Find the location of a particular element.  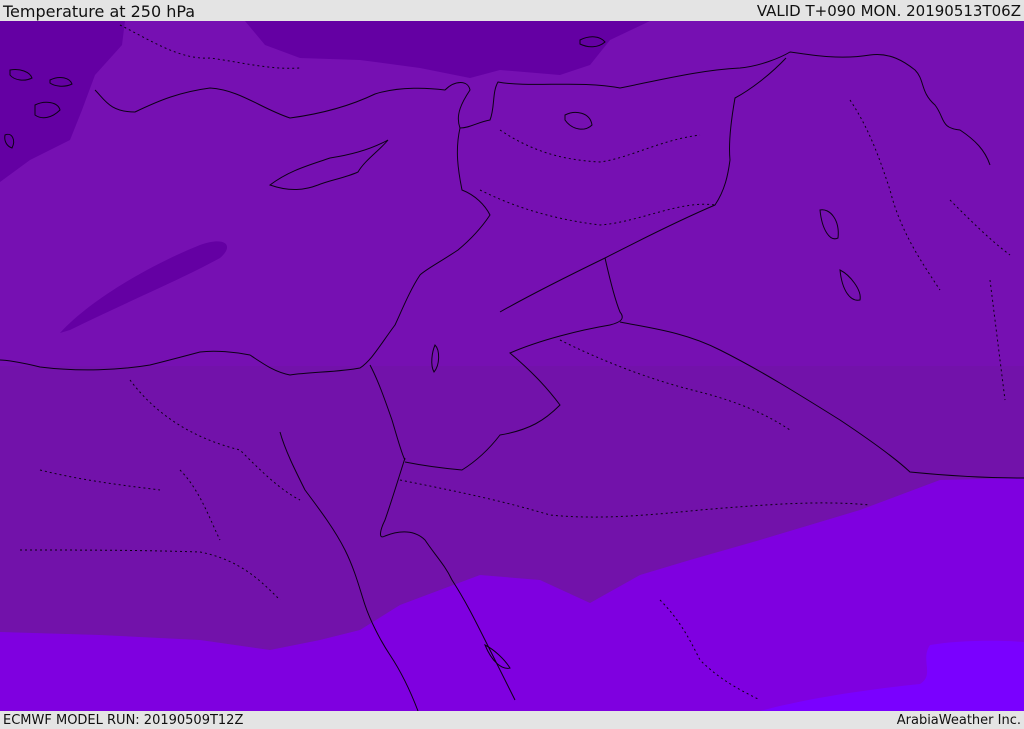

map-title: Temperature at 250 hPa is located at coordinates (99, 11).